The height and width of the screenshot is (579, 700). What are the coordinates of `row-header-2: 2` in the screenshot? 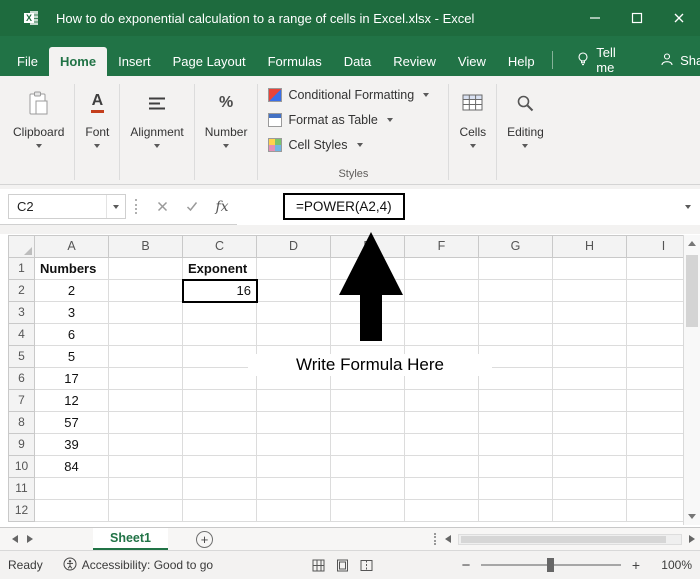 It's located at (22, 291).